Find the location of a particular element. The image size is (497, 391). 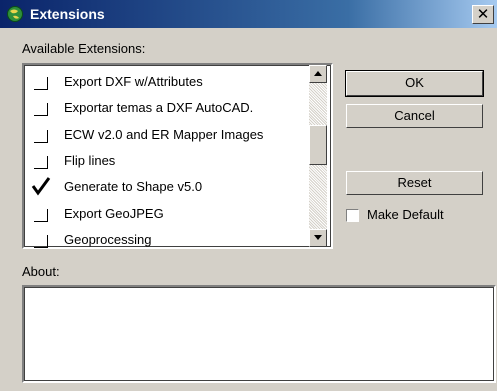

extension-list-item: Export GeoJPEG is located at coordinates (166, 214).